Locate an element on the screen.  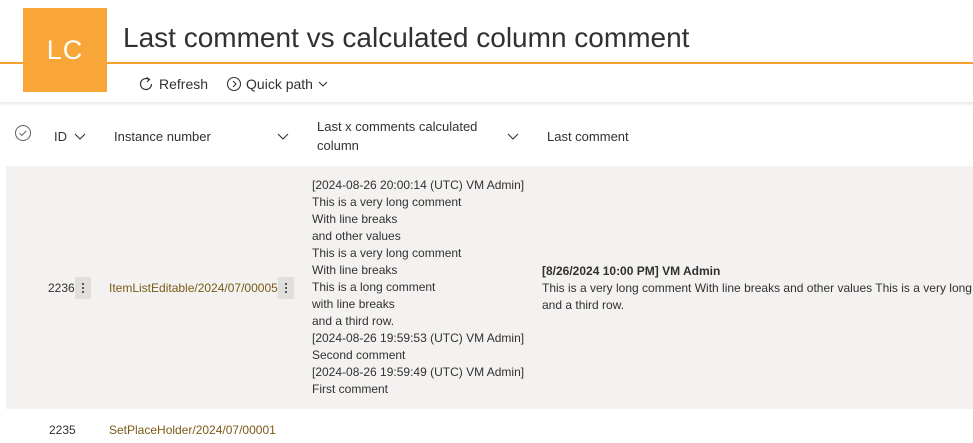
column-header-instance-number-label: Instance number is located at coordinates (162, 136).